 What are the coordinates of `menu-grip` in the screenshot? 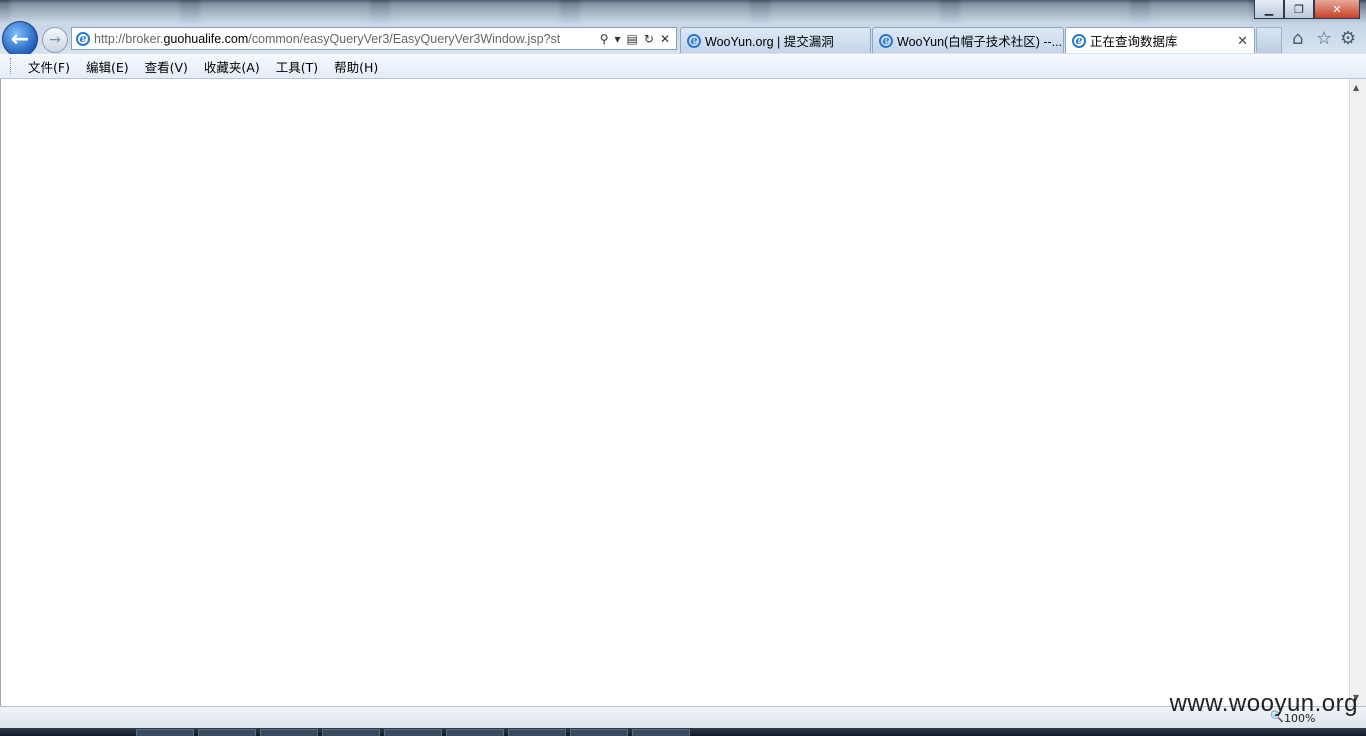 It's located at (12, 66).